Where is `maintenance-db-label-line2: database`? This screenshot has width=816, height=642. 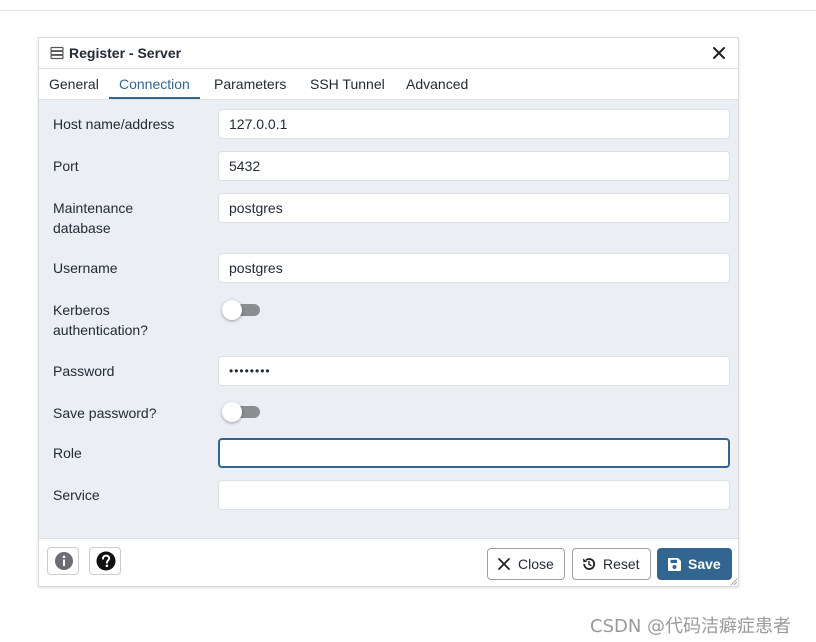
maintenance-db-label-line2: database is located at coordinates (82, 228).